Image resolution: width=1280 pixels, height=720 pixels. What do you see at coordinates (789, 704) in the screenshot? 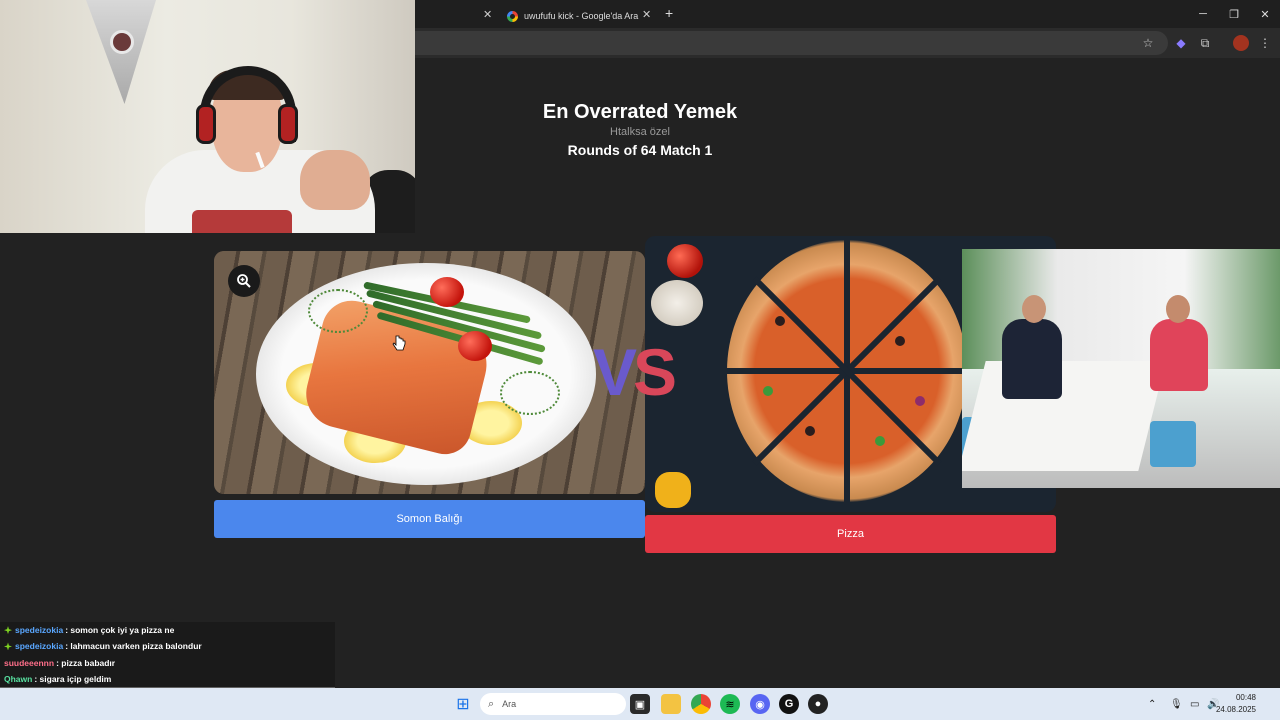
I see `g-app-icon: G` at bounding box center [789, 704].